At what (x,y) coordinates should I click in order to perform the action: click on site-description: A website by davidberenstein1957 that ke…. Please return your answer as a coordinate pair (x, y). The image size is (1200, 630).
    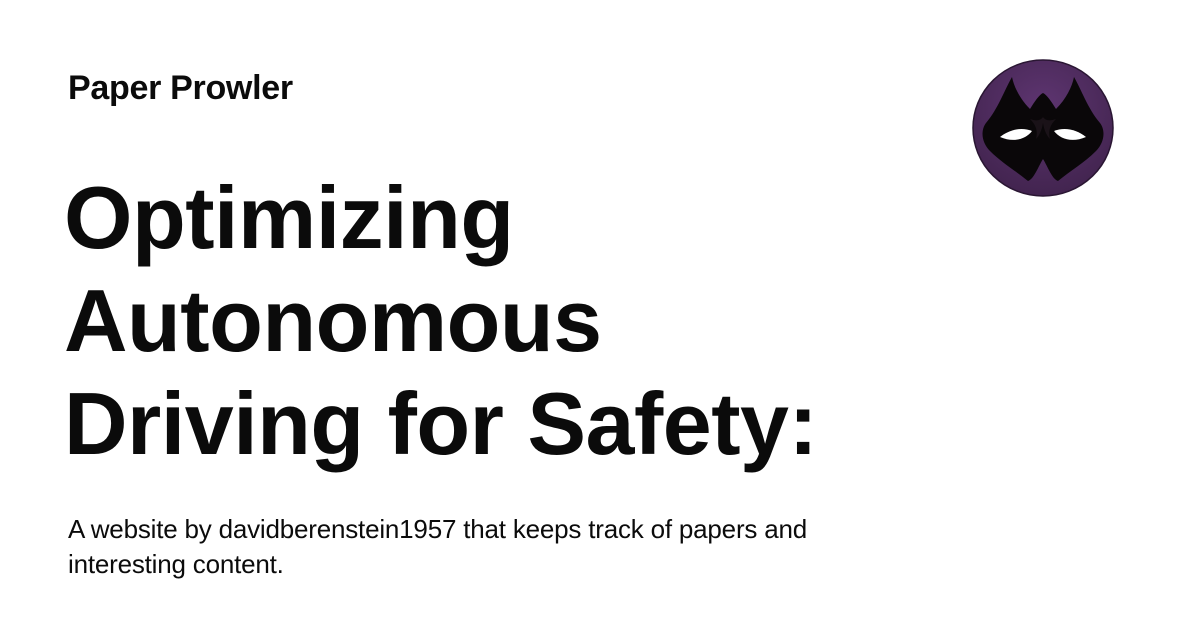
    Looking at the image, I should click on (438, 546).